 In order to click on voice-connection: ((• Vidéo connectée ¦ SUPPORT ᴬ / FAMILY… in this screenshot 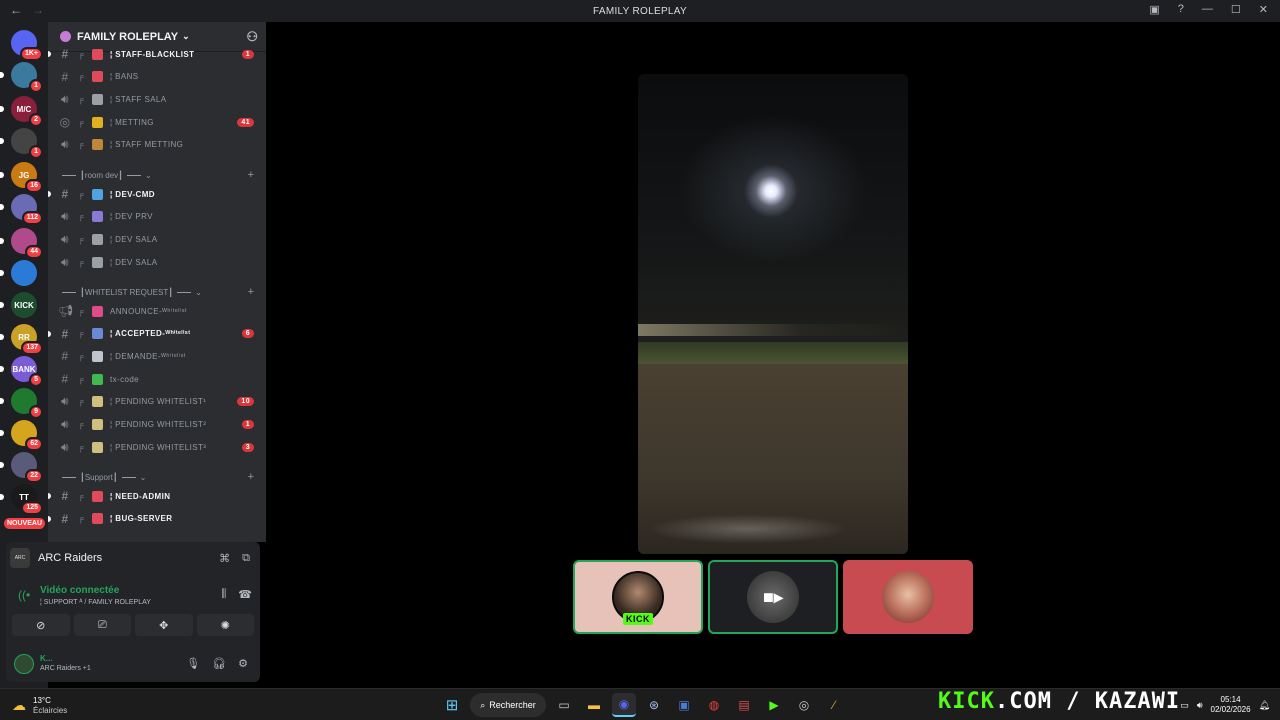, I will do `click(138, 597)`.